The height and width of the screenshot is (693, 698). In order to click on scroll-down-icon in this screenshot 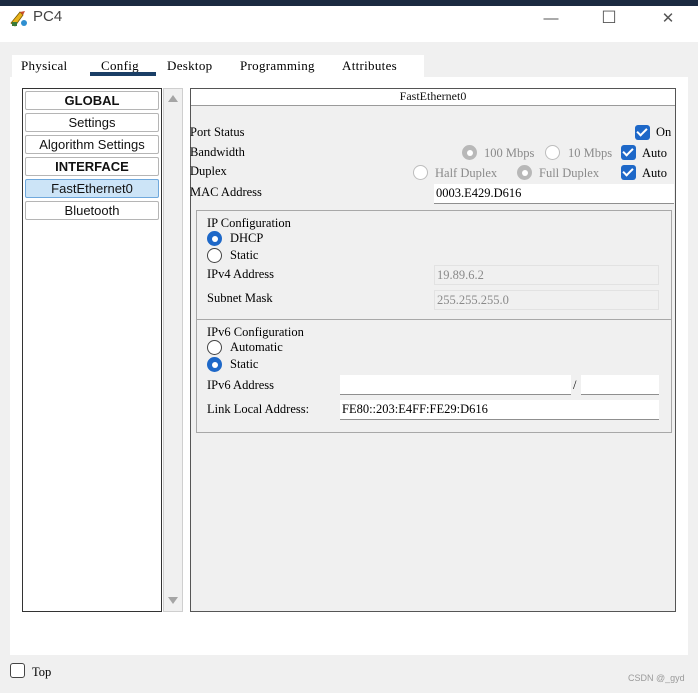, I will do `click(173, 600)`.